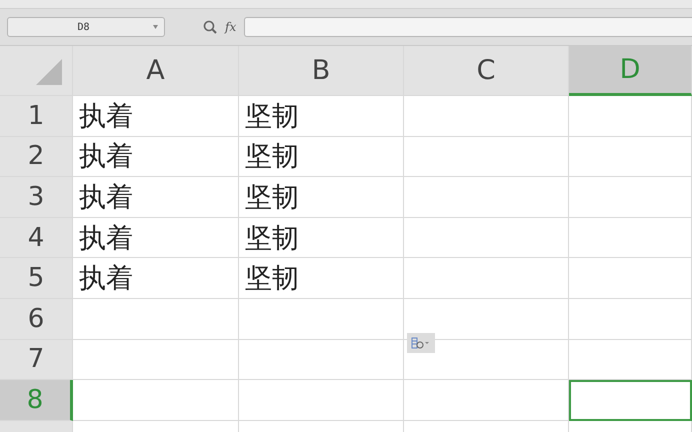 The width and height of the screenshot is (692, 432). I want to click on paste-options-icon, so click(421, 342).